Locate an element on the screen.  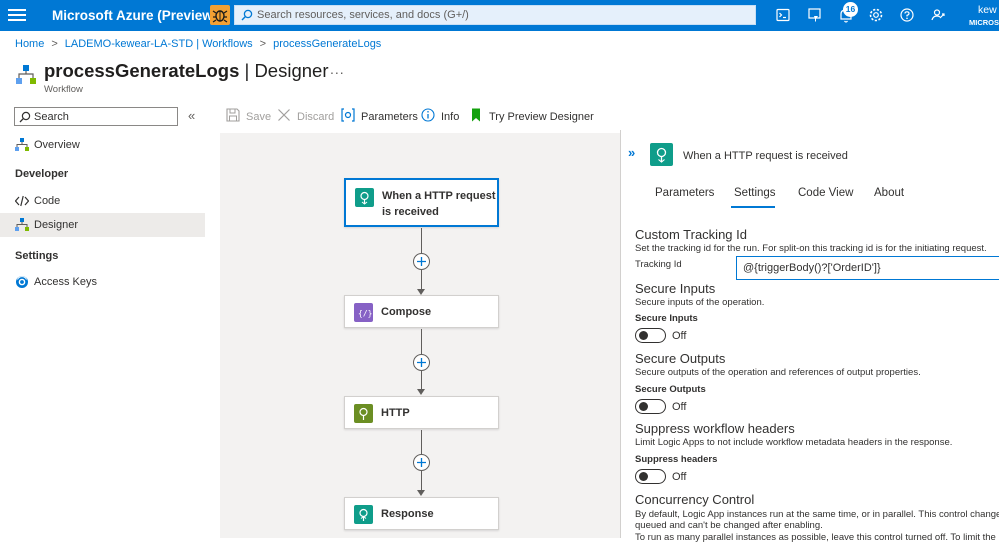
suppress-headers-state: Off is located at coordinates (679, 477).